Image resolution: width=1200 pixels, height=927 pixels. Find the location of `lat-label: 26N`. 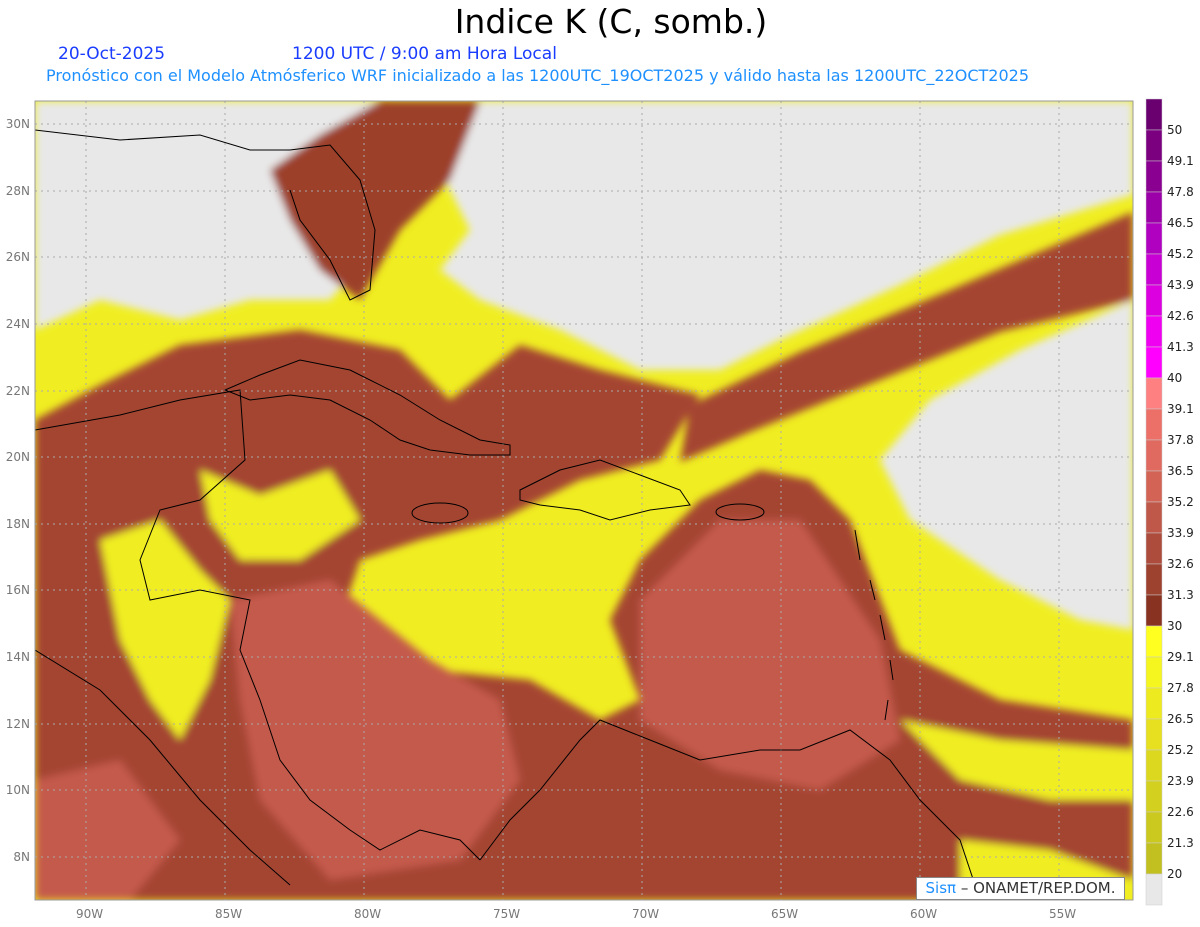

lat-label: 26N is located at coordinates (18, 257).